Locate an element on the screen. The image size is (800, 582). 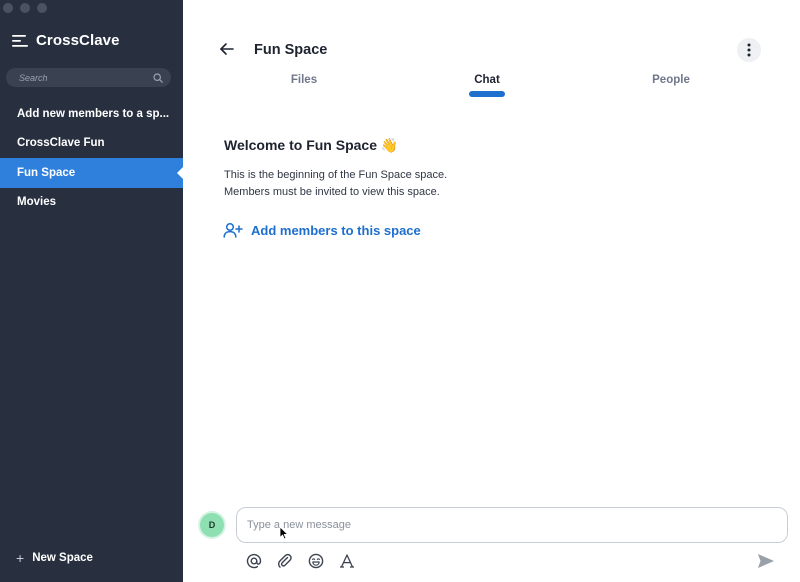
mention-button is located at coordinates (254, 561).